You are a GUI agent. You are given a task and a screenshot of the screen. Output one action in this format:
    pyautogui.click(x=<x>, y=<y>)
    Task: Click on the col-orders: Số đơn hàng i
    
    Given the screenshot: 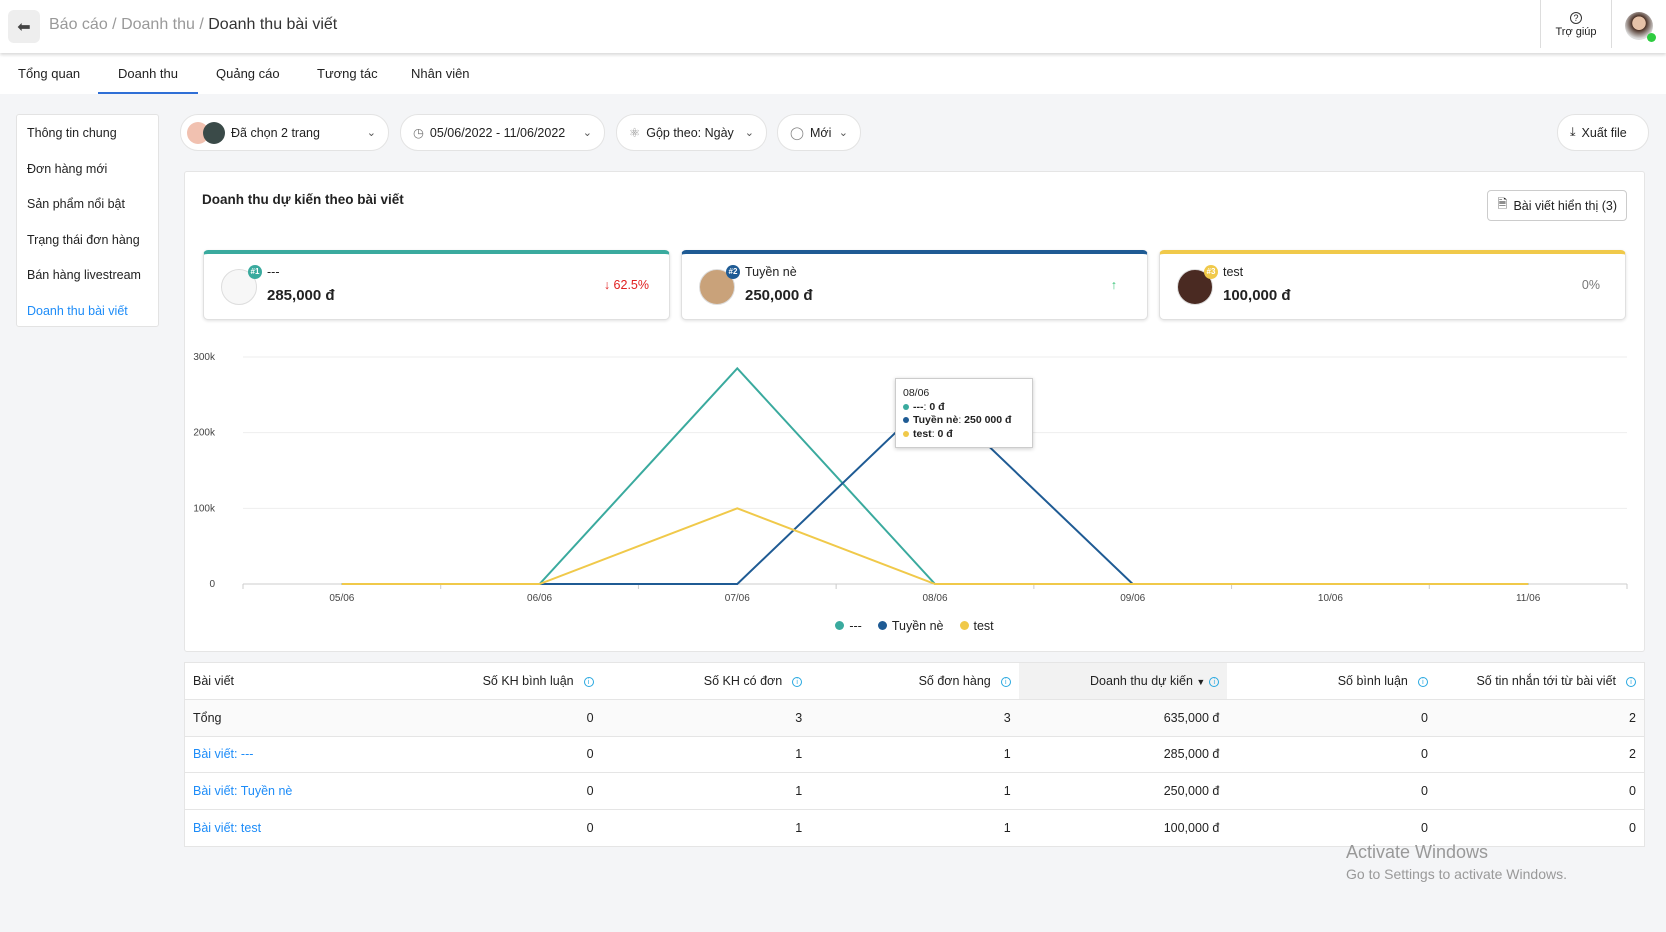 What is the action you would take?
    pyautogui.click(x=914, y=681)
    